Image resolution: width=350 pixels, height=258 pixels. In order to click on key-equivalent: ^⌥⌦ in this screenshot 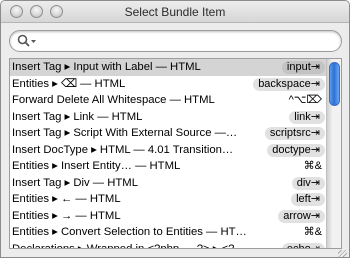, I will do `click(305, 100)`.